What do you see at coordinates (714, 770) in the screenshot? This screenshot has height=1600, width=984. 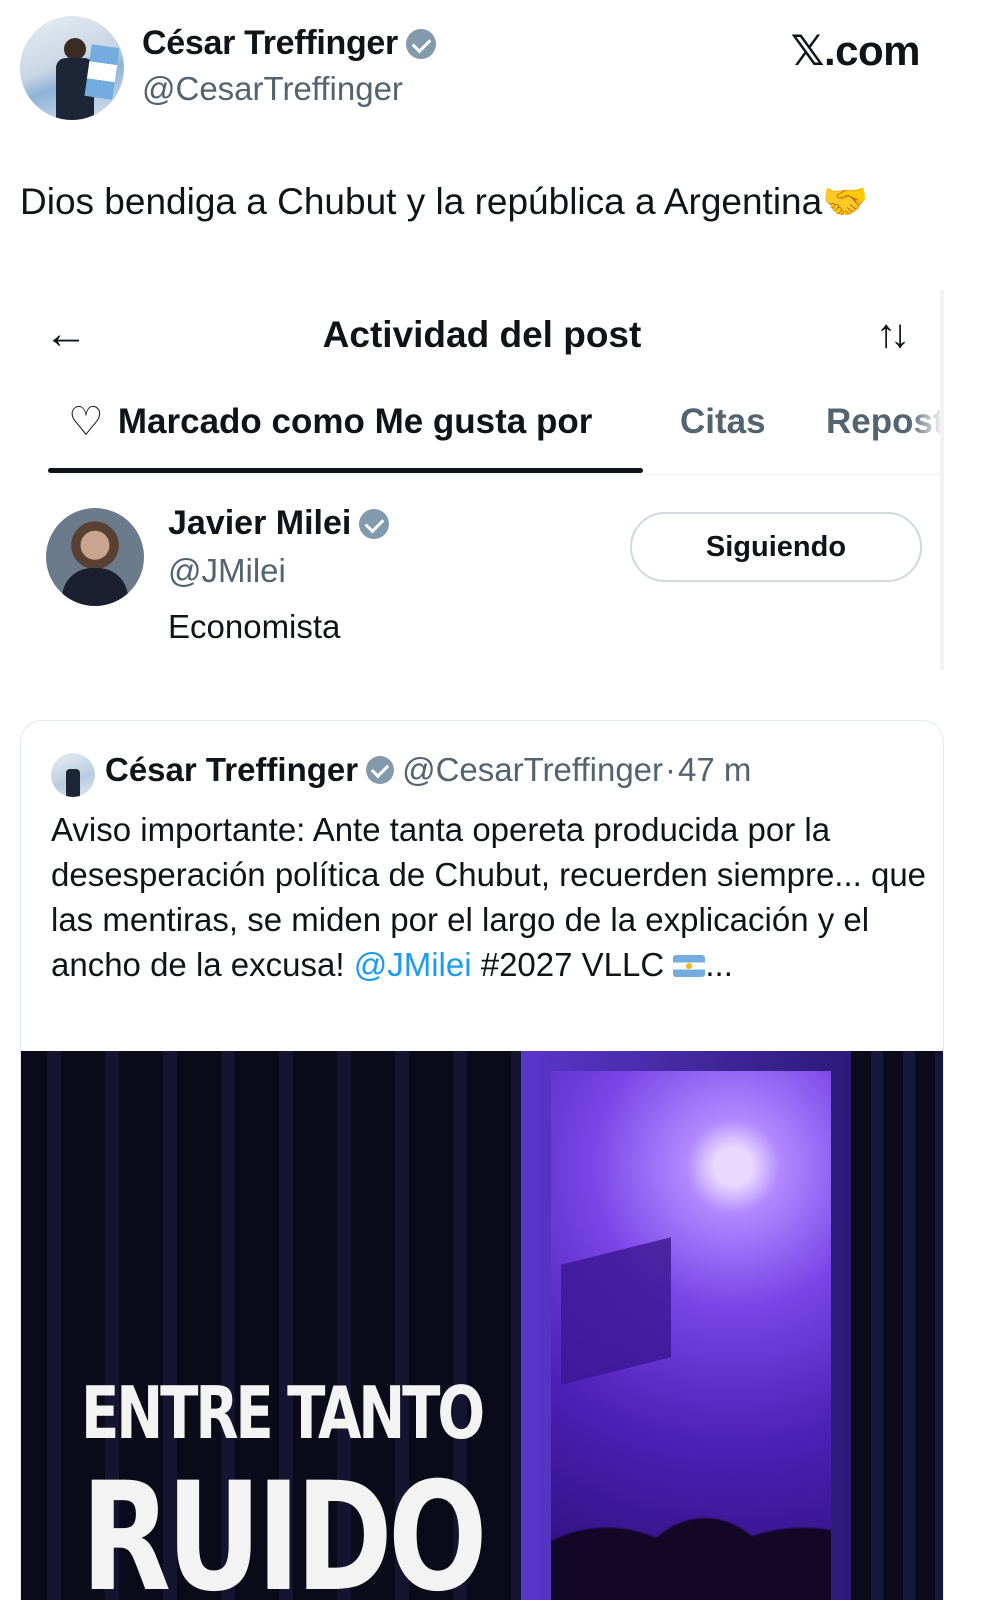 I see `quoted-timestamp: 47 m` at bounding box center [714, 770].